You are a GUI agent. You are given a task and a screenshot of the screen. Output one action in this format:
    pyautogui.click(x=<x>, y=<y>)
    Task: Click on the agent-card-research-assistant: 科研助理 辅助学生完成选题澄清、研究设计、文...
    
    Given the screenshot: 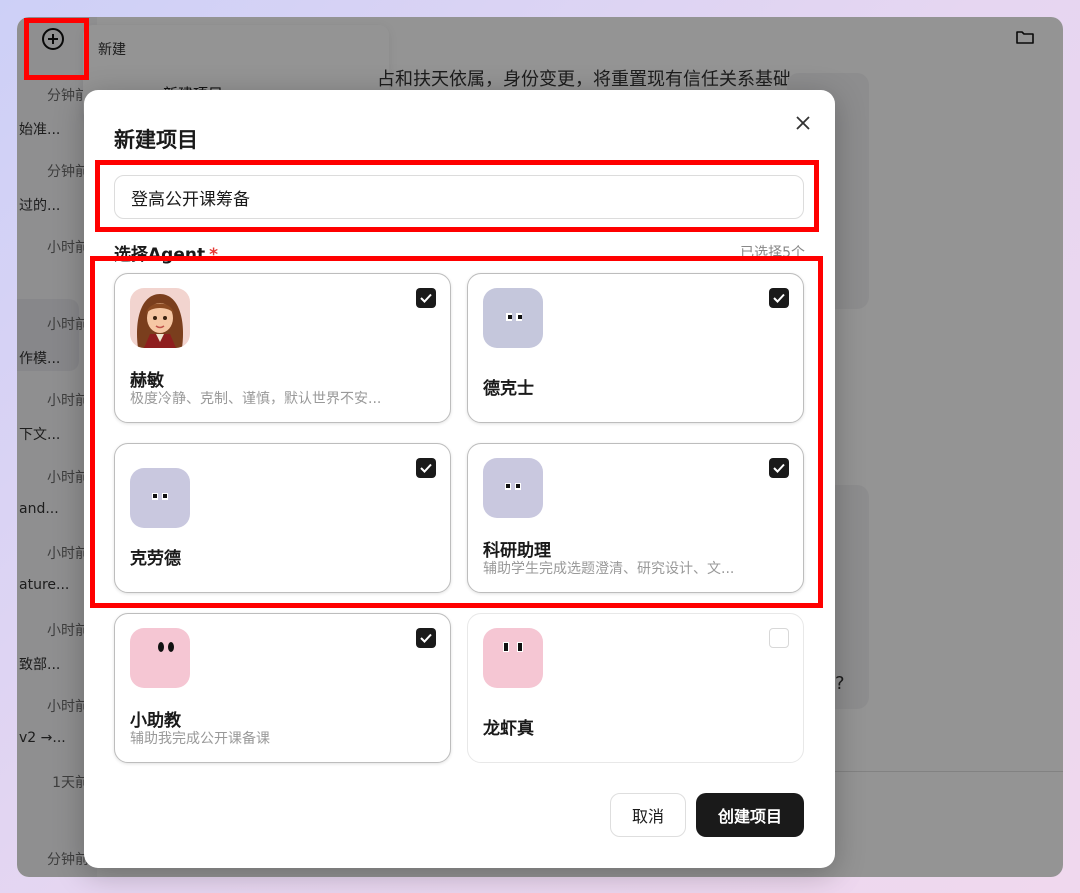 What is the action you would take?
    pyautogui.click(x=635, y=518)
    